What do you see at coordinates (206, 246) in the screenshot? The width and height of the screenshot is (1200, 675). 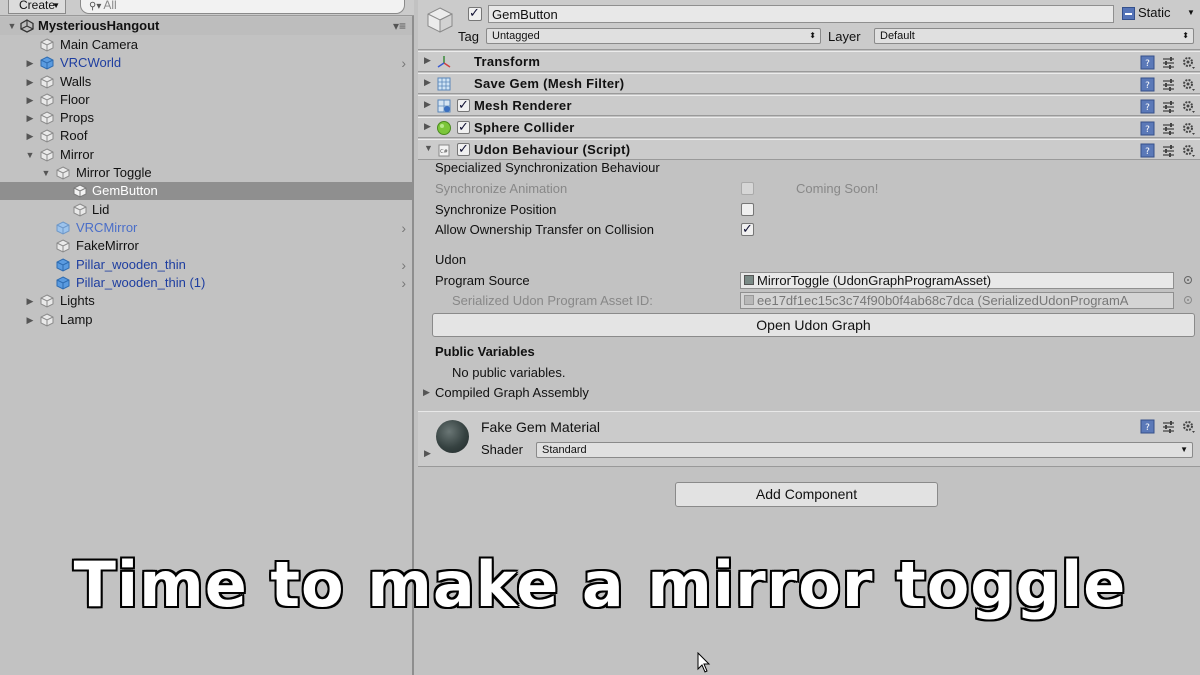 I see `hierarchy-item-fakemirror: FakeMirror` at bounding box center [206, 246].